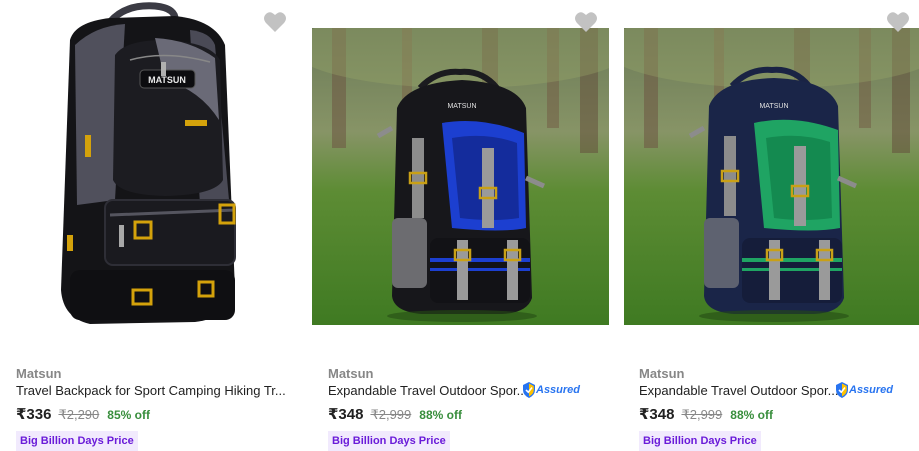 The width and height of the screenshot is (919, 451). What do you see at coordinates (34, 414) in the screenshot?
I see `selling-price: ₹336` at bounding box center [34, 414].